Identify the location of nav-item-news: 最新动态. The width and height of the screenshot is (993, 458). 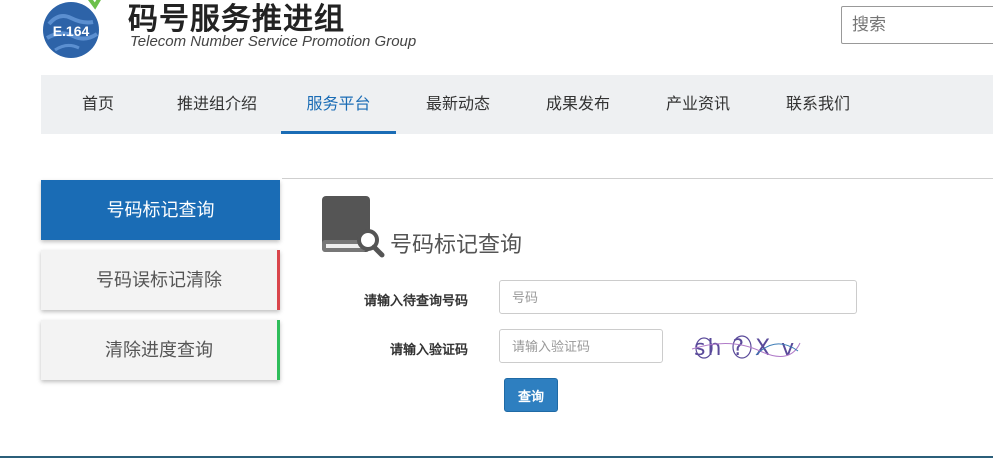
(458, 104).